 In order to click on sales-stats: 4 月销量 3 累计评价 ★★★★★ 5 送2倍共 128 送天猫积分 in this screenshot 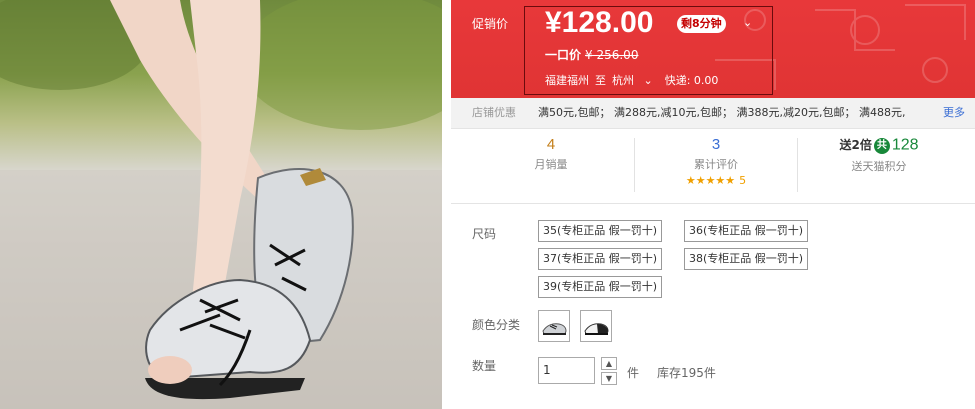, I will do `click(713, 165)`.